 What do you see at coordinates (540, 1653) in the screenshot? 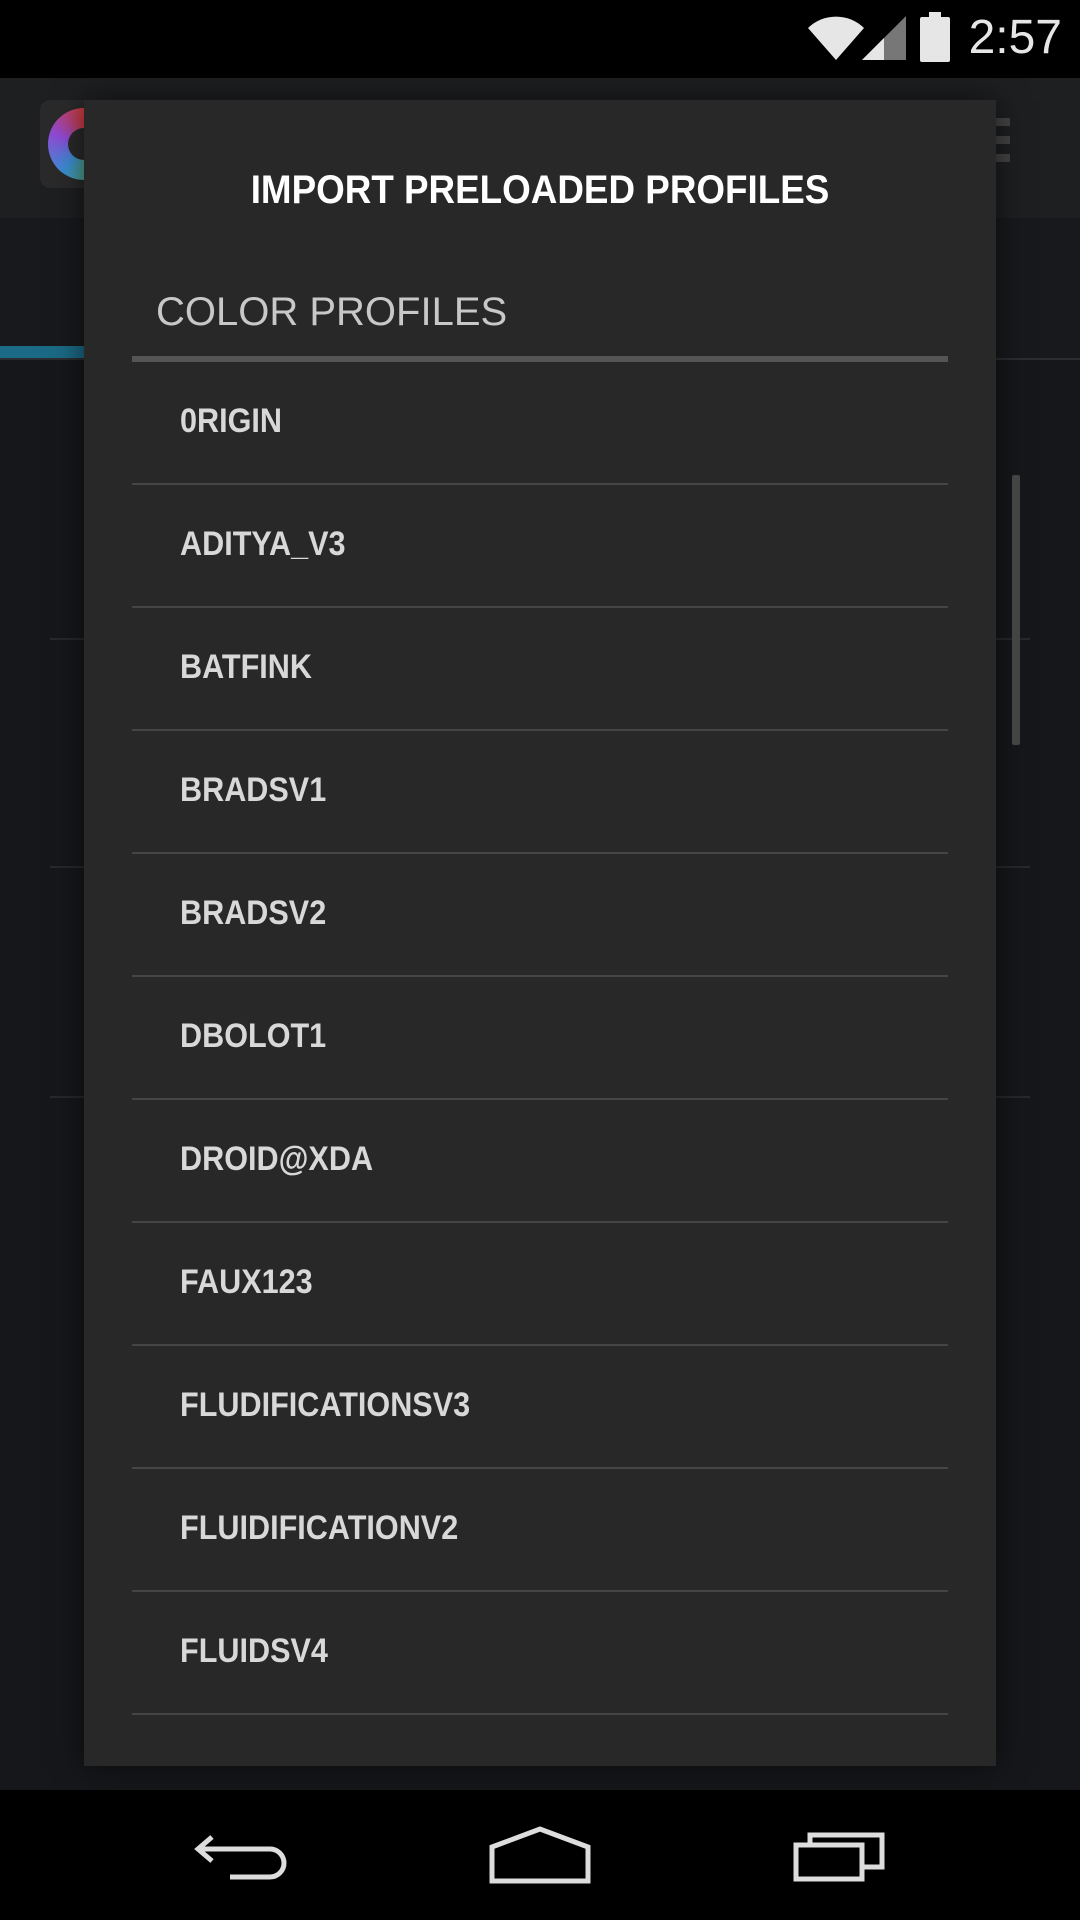
I see `list-item: FLUIDSV4` at bounding box center [540, 1653].